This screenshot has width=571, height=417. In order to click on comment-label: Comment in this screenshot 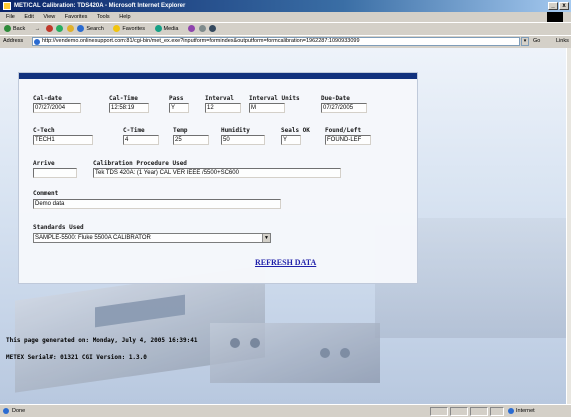, I will do `click(46, 193)`.